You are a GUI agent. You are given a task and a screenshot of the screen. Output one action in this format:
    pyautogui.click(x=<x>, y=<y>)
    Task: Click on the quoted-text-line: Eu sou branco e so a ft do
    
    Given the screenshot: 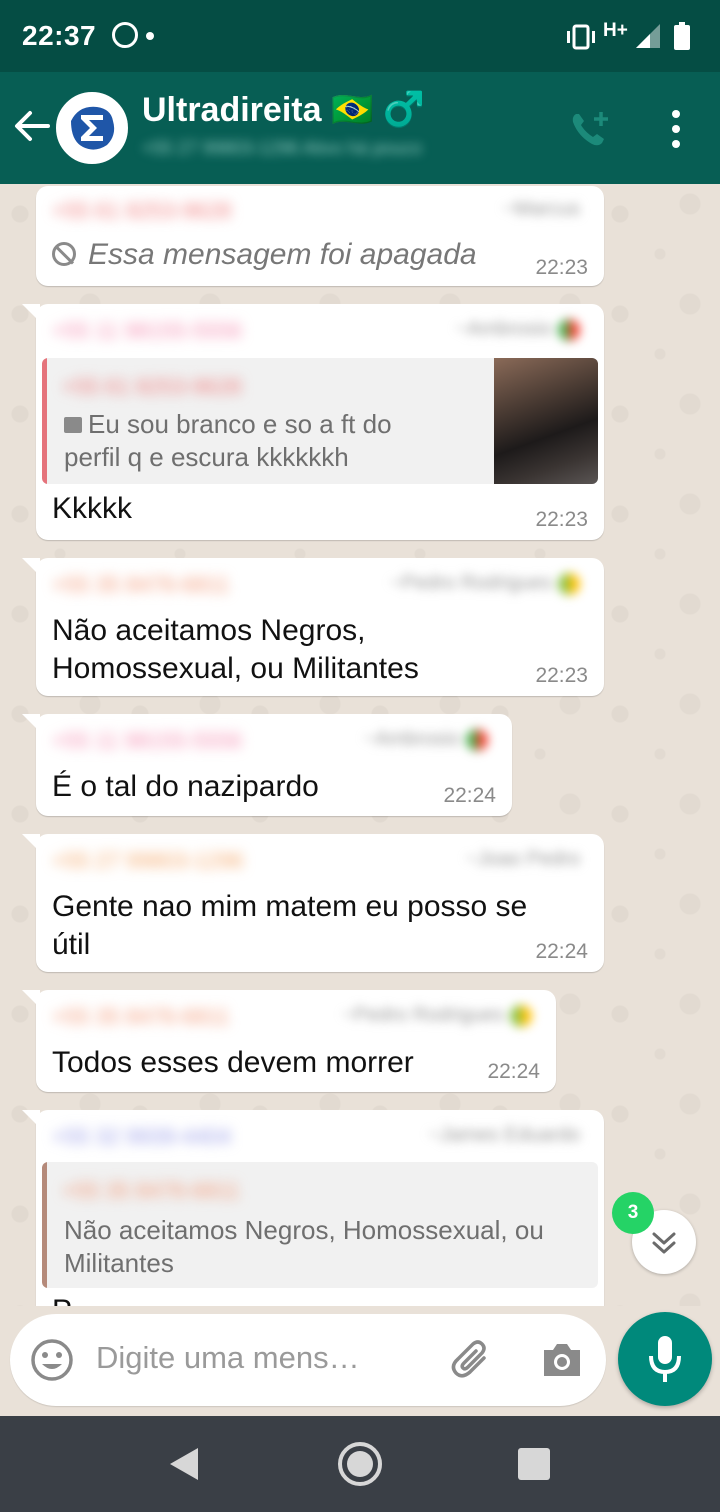 What is the action you would take?
    pyautogui.click(x=240, y=424)
    